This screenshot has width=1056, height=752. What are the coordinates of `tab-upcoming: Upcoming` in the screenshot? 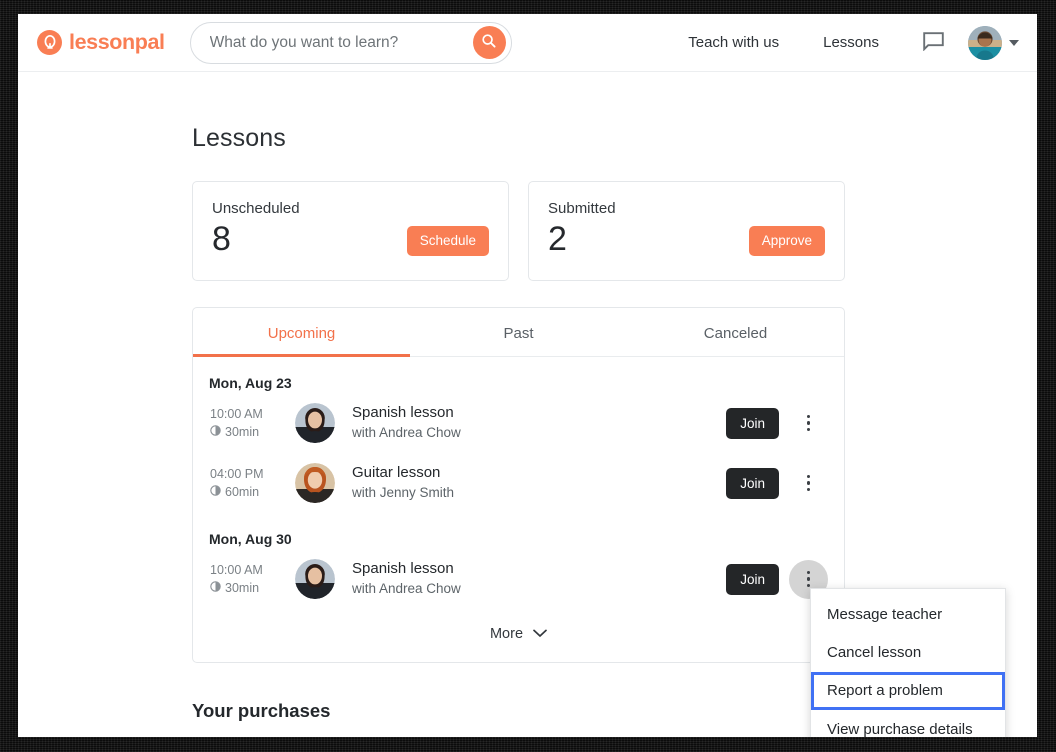 It's located at (301, 332).